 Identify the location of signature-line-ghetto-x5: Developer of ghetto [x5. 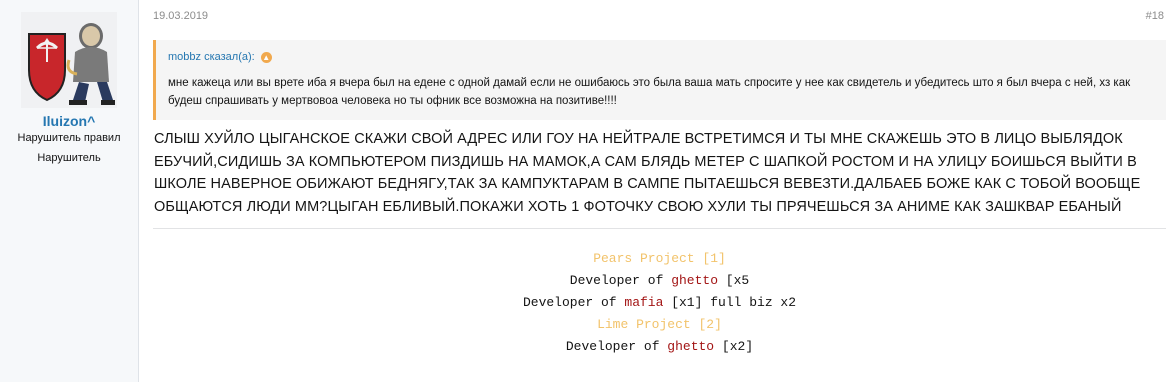
(659, 281).